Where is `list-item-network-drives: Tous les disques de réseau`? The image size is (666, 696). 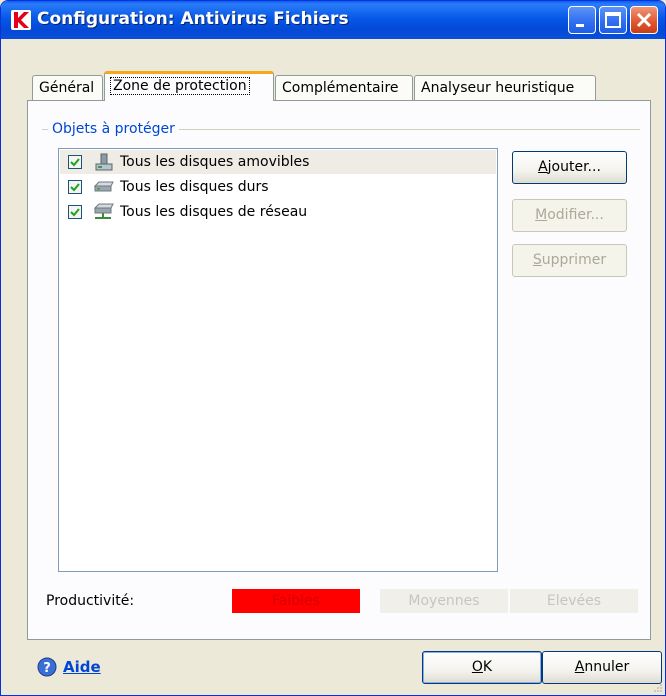
list-item-network-drives: Tous les disques de réseau is located at coordinates (278, 212).